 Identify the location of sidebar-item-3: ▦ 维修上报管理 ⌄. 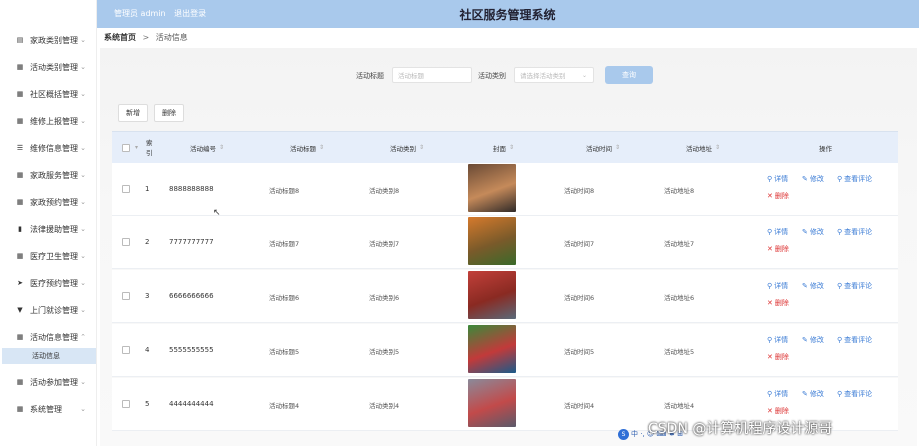
(48, 121).